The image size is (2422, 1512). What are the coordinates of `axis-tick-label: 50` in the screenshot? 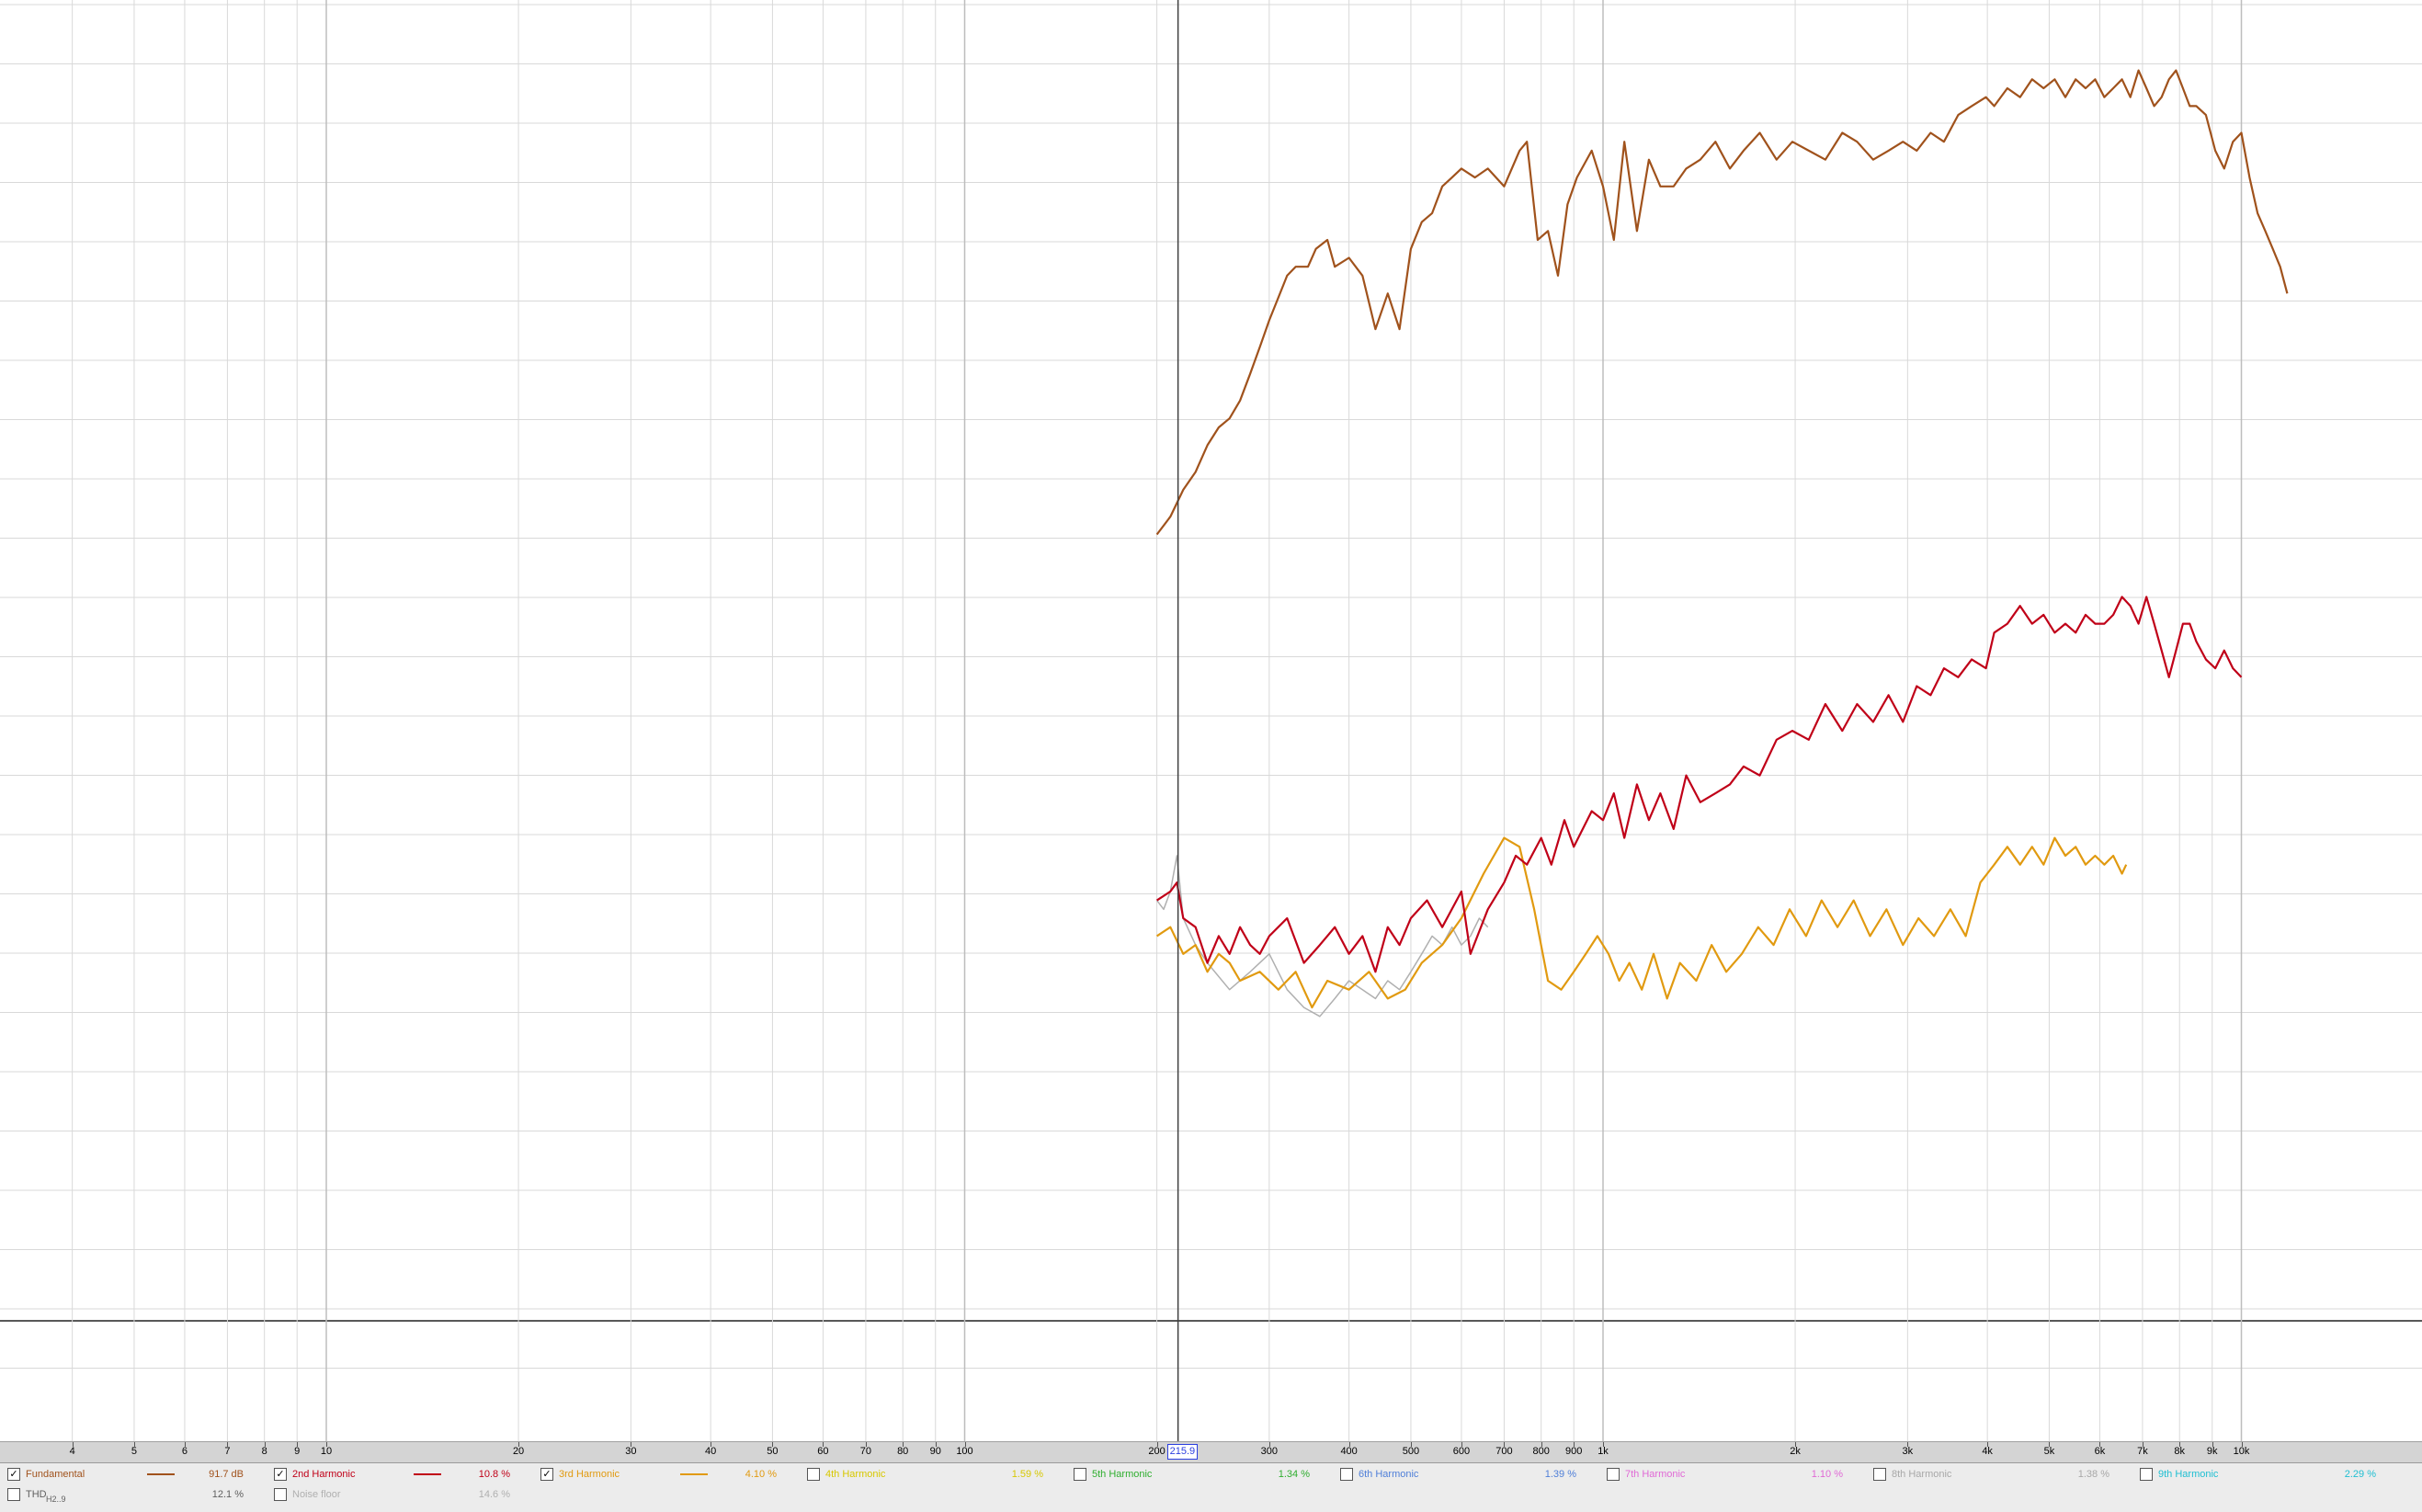 It's located at (773, 1452).